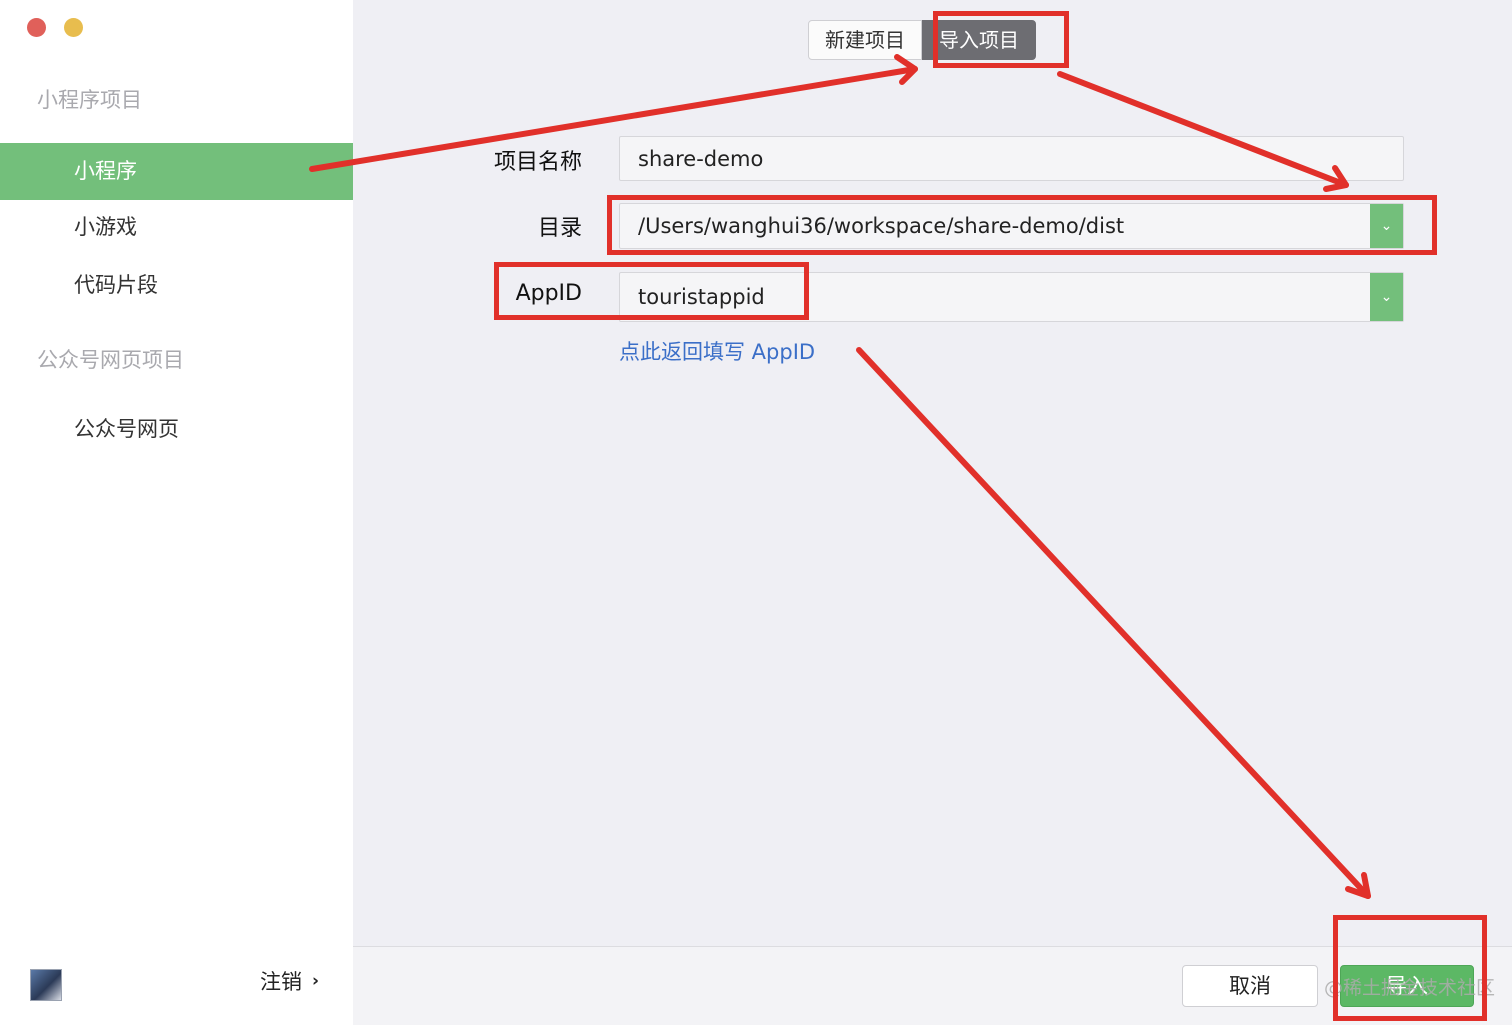 Image resolution: width=1512 pixels, height=1025 pixels. I want to click on project-name-label: 项目名称, so click(537, 162).